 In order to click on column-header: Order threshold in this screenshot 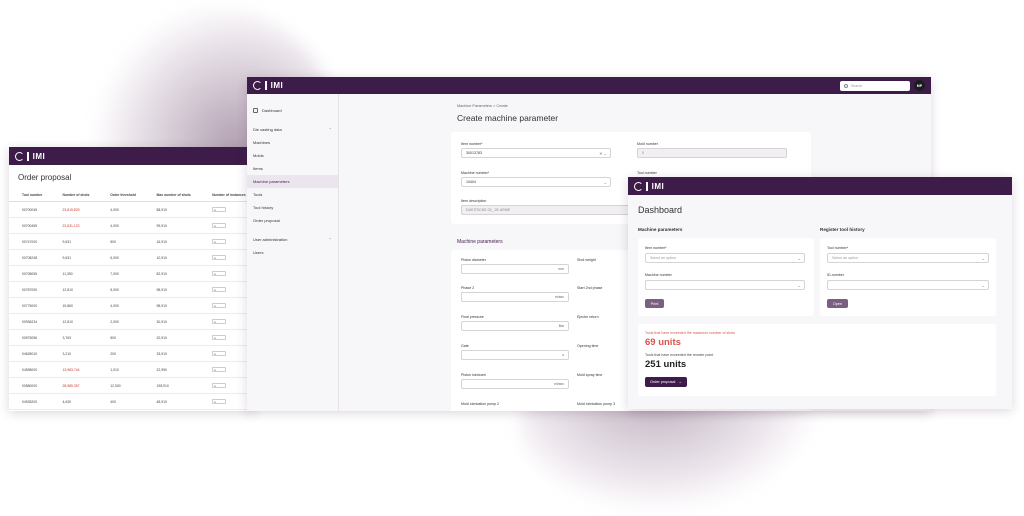, I will do `click(120, 195)`.